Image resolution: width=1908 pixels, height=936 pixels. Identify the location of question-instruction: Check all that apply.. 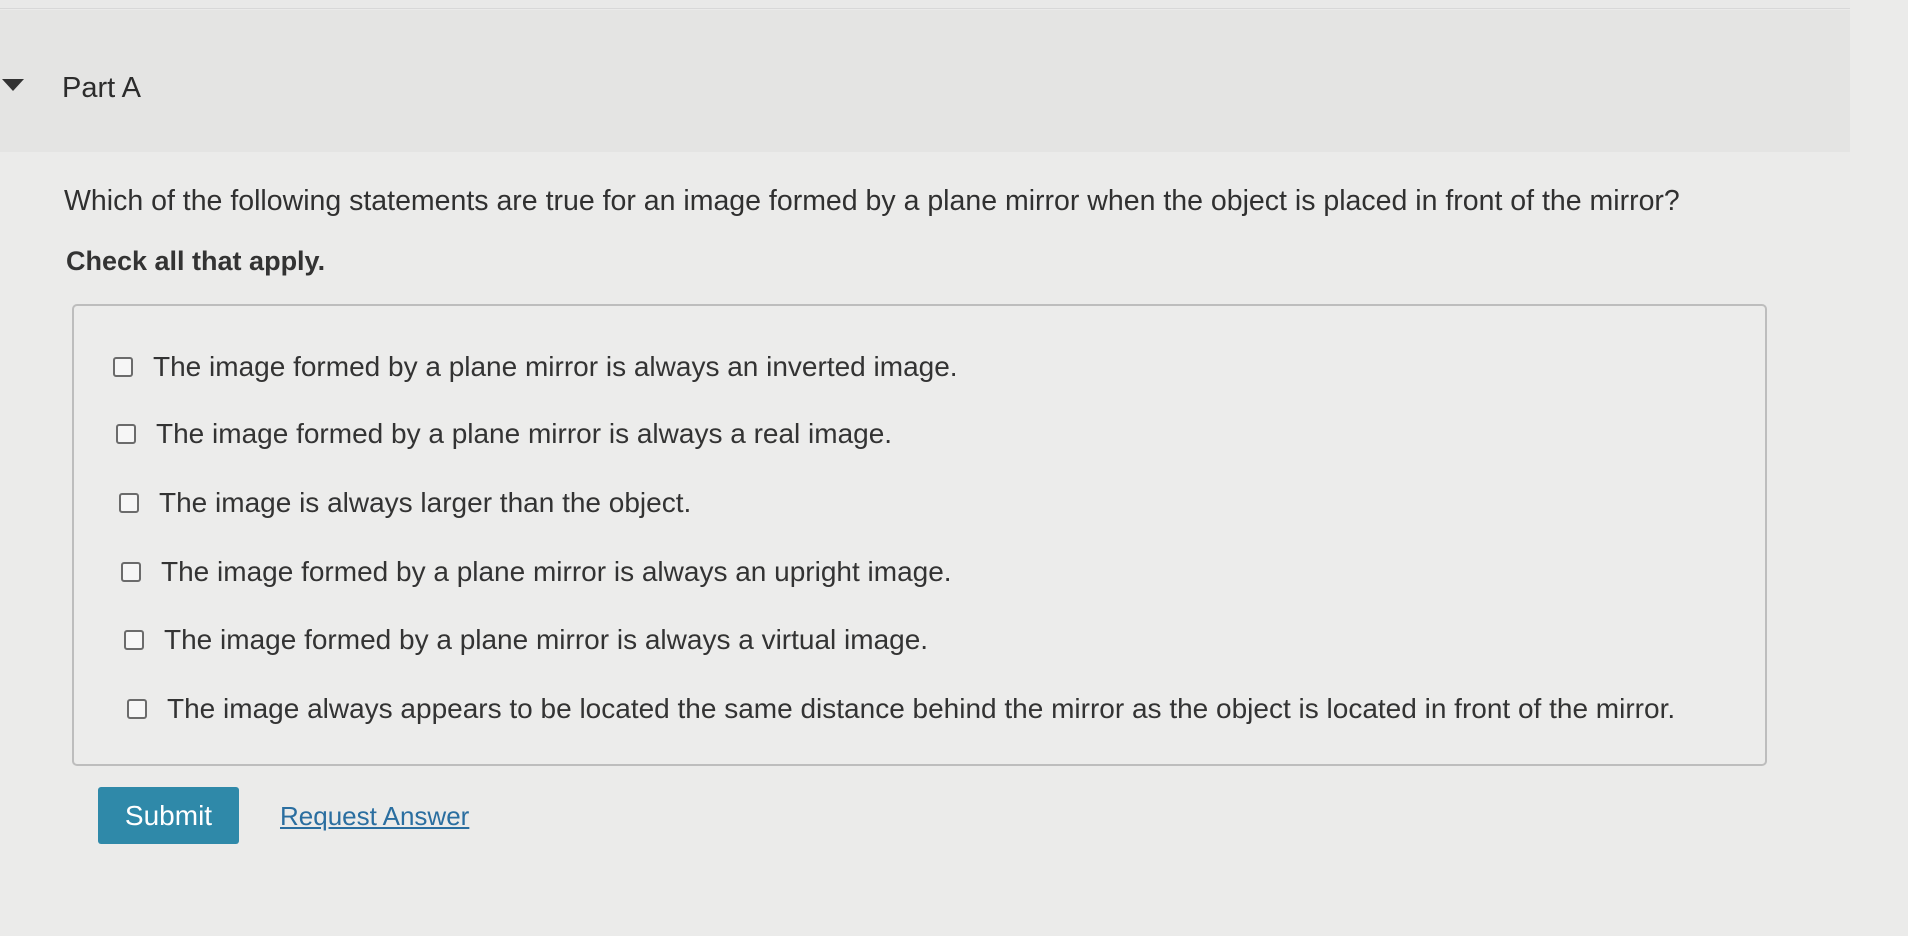
(196, 261).